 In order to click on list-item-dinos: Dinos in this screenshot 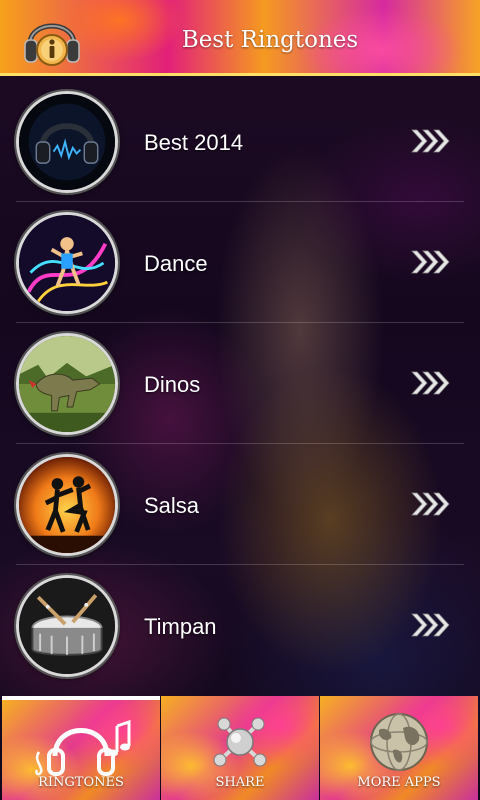, I will do `click(240, 384)`.